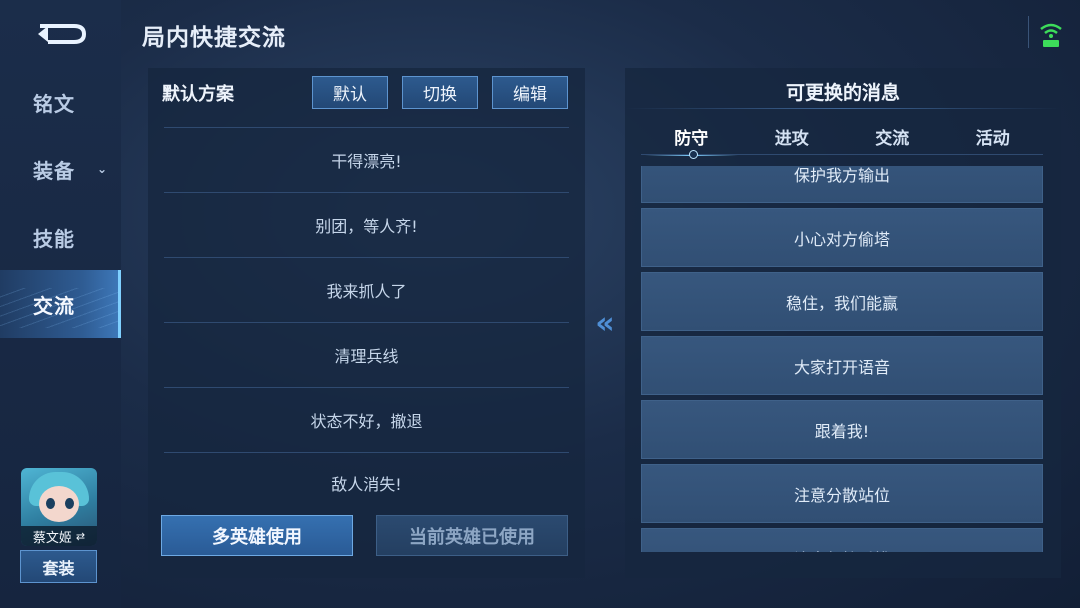 The width and height of the screenshot is (1080, 608). What do you see at coordinates (366, 224) in the screenshot?
I see `phrase-item: 别团，等人齐!` at bounding box center [366, 224].